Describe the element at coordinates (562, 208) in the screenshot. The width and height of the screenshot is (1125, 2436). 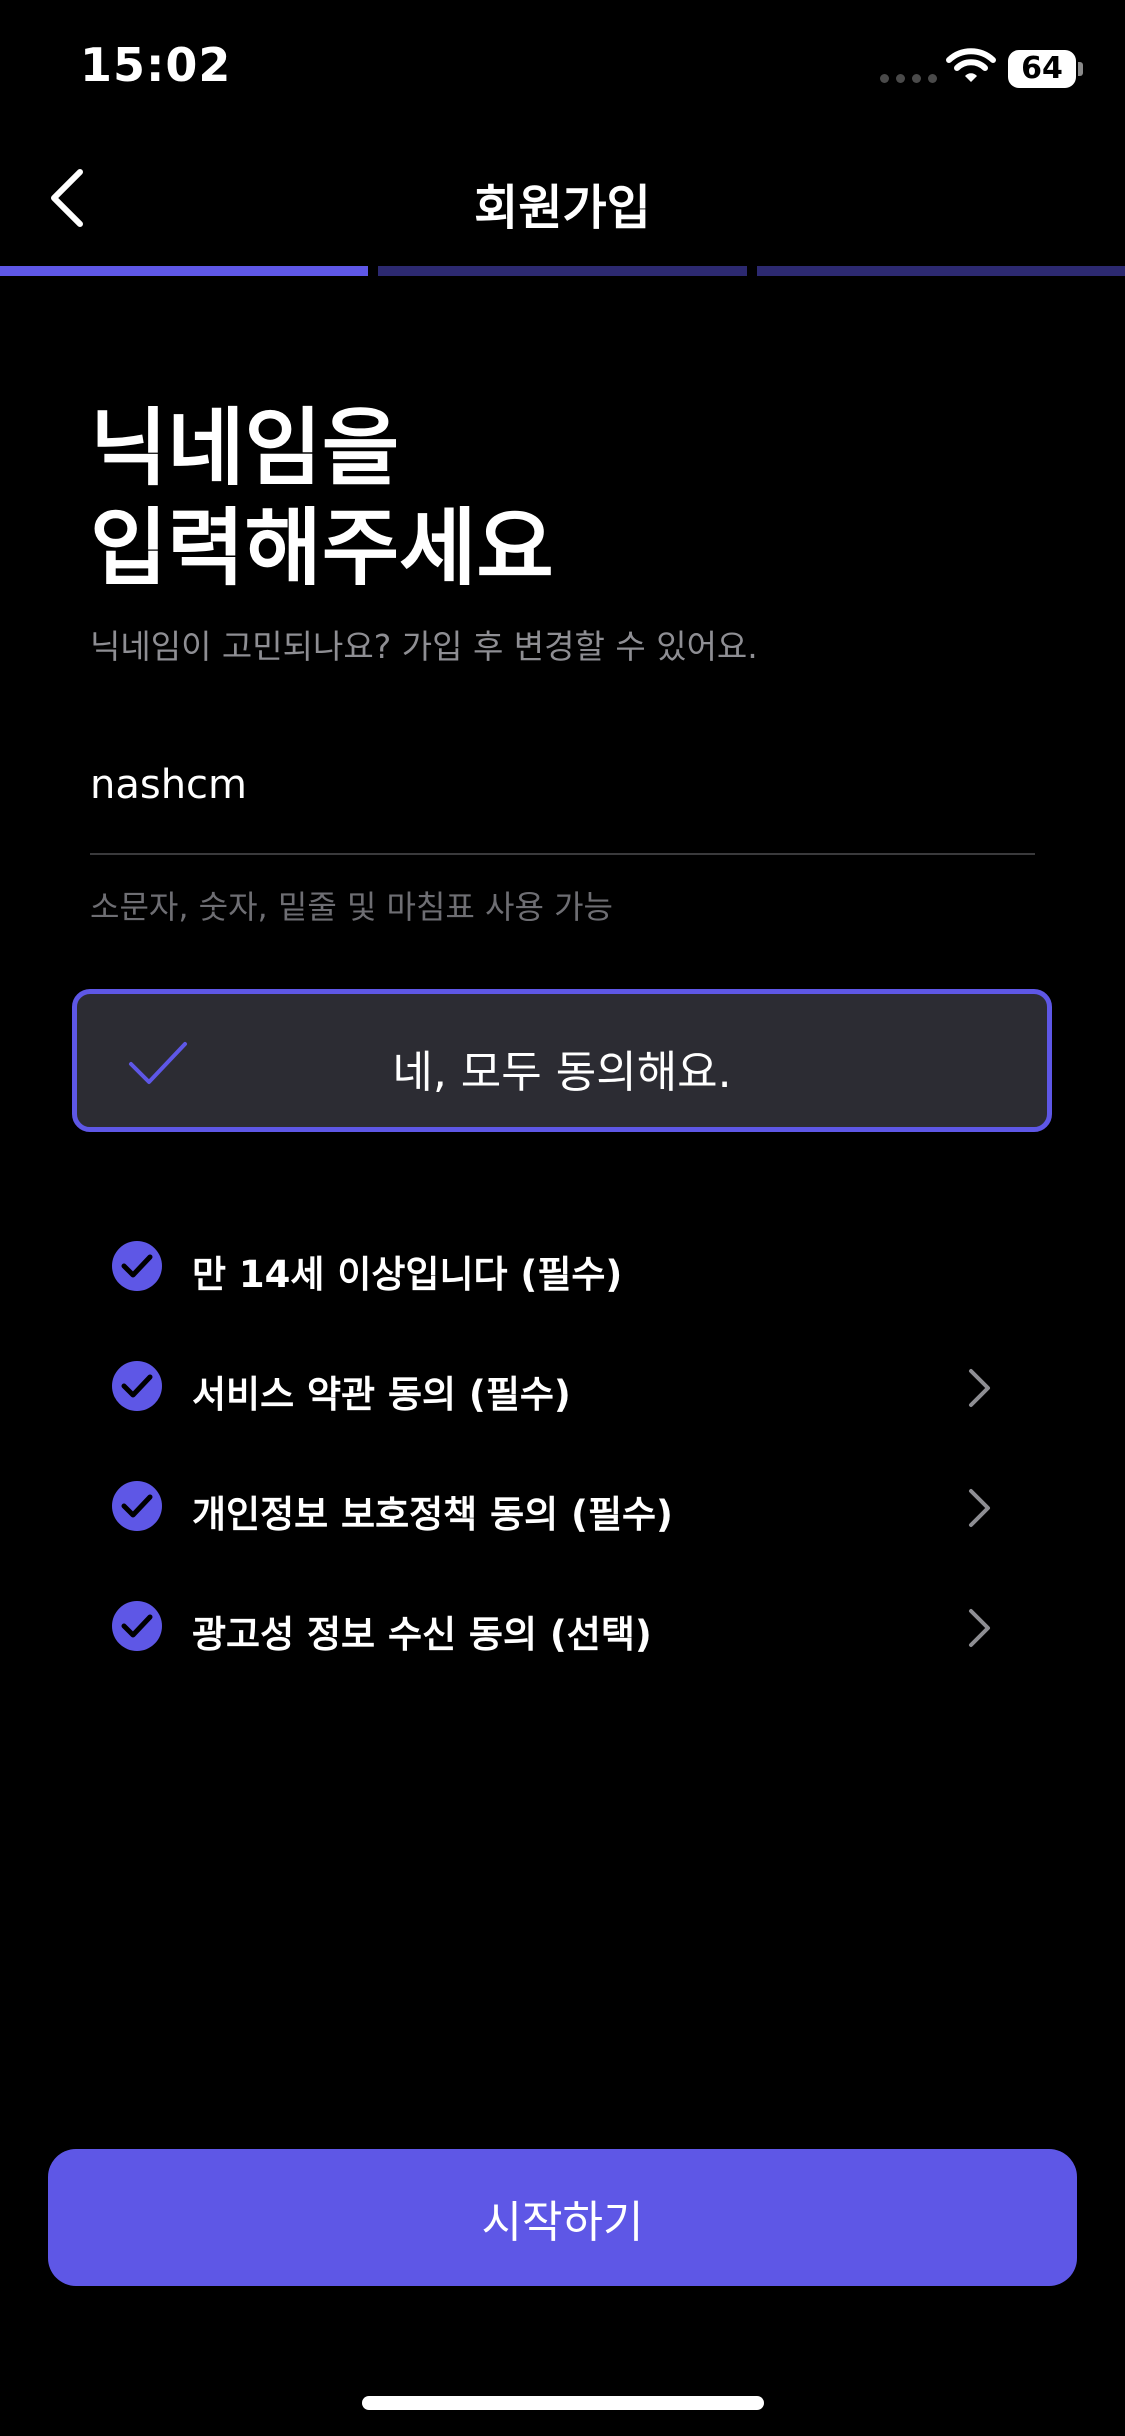
I see `page-title: 회원가입` at that location.